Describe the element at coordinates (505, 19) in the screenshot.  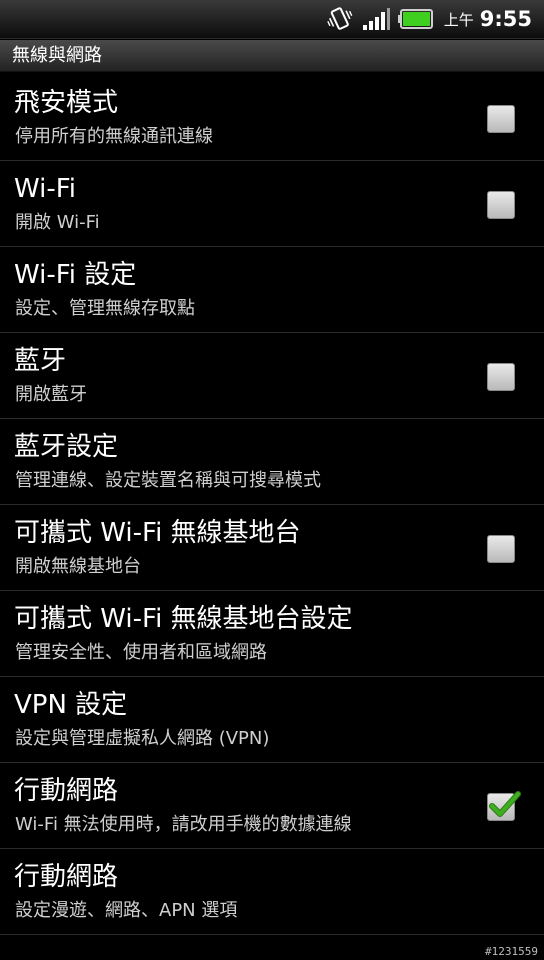
I see `clock: 9:55` at that location.